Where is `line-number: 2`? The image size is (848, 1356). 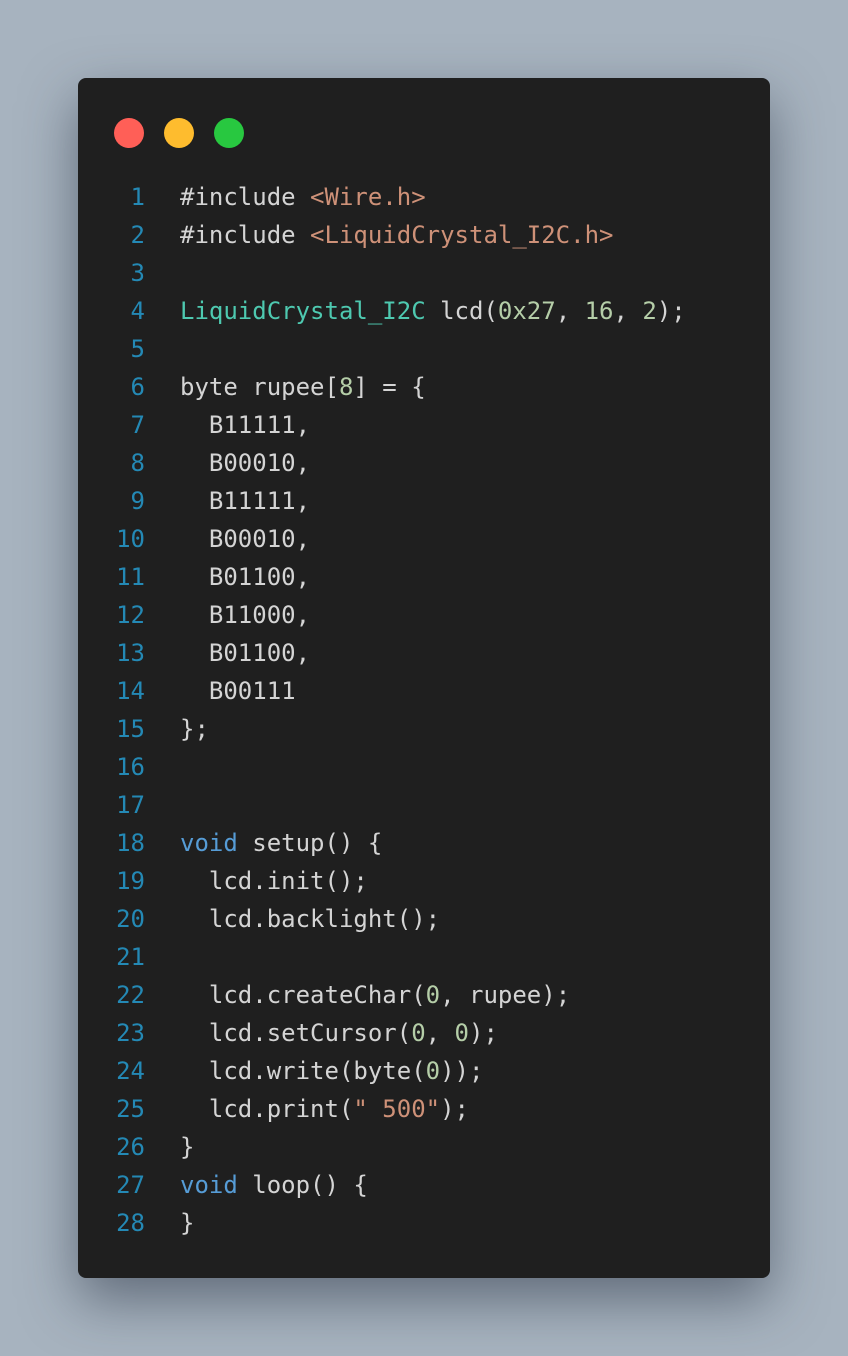 line-number: 2 is located at coordinates (137, 235).